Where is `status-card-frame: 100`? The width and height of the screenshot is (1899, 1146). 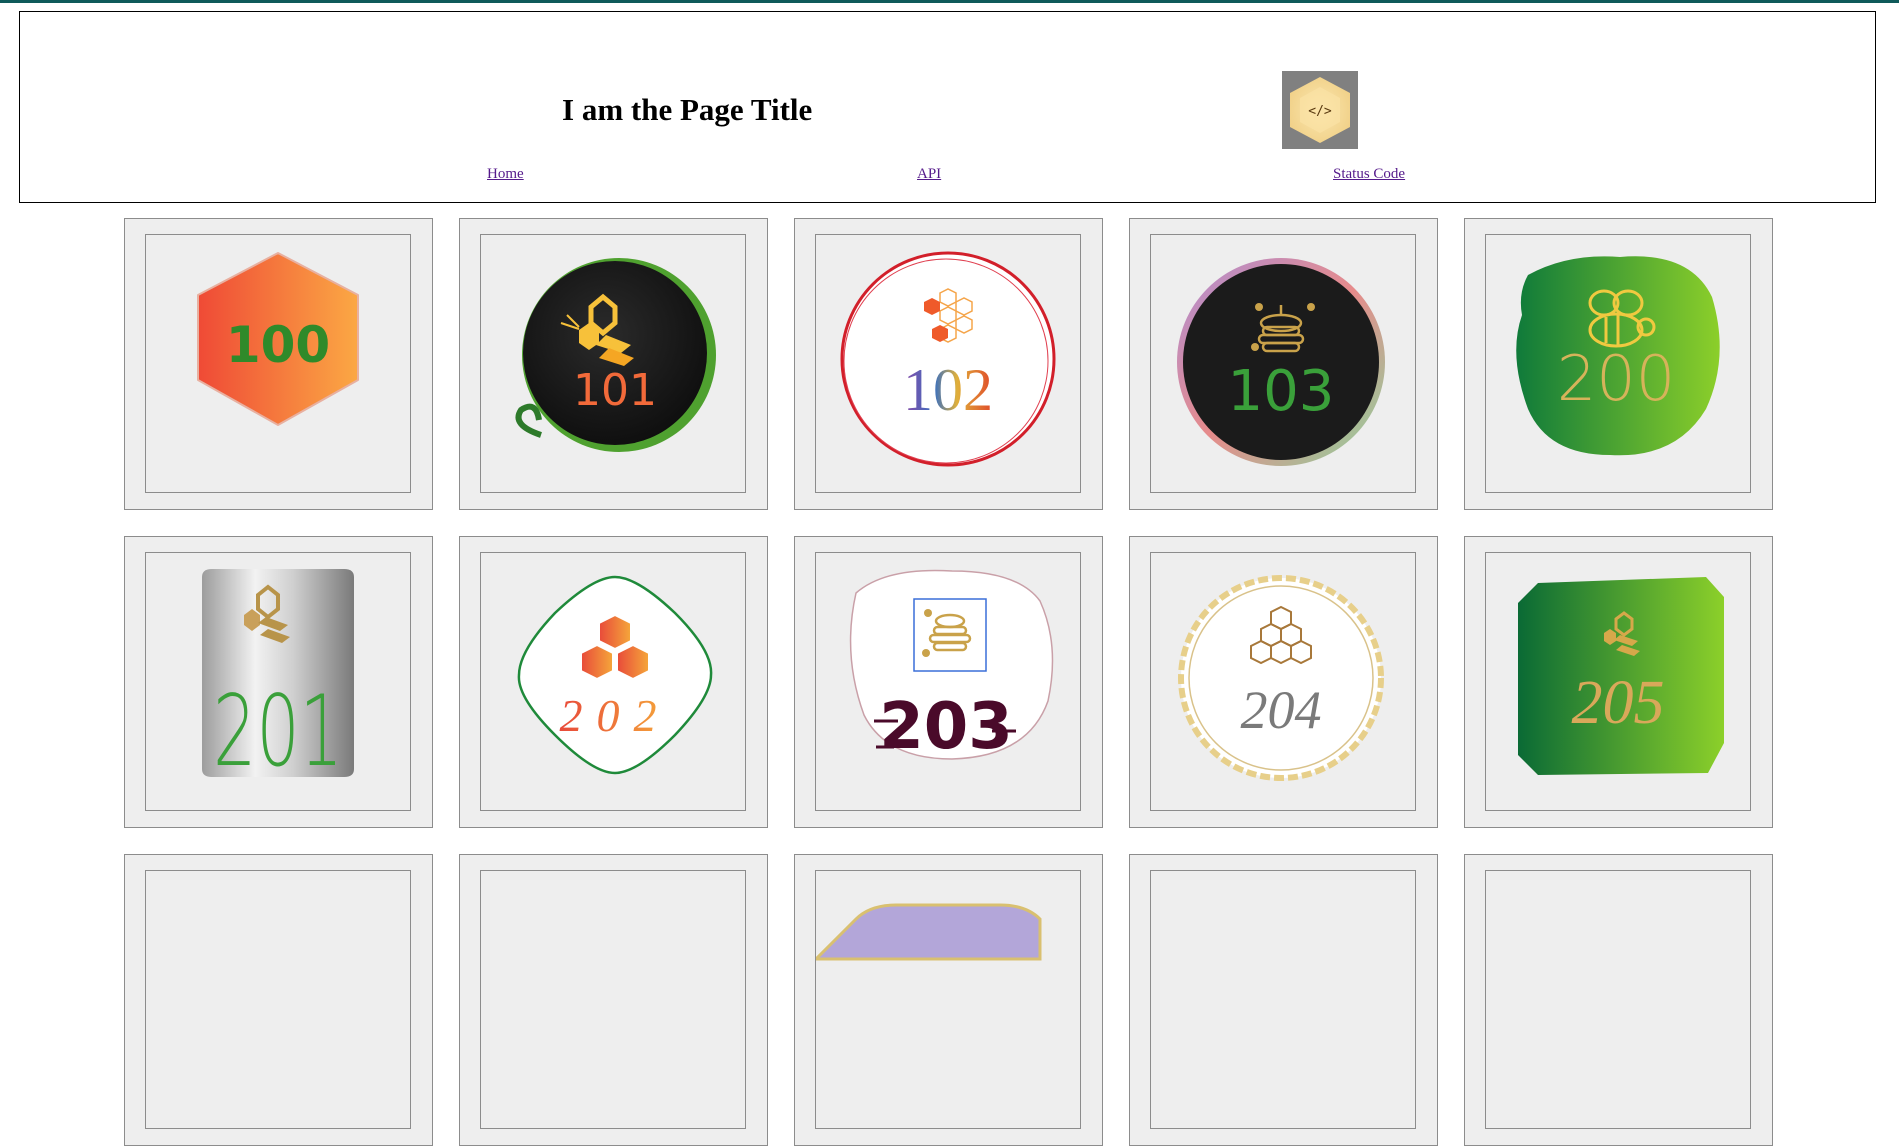
status-card-frame: 100 is located at coordinates (278, 363).